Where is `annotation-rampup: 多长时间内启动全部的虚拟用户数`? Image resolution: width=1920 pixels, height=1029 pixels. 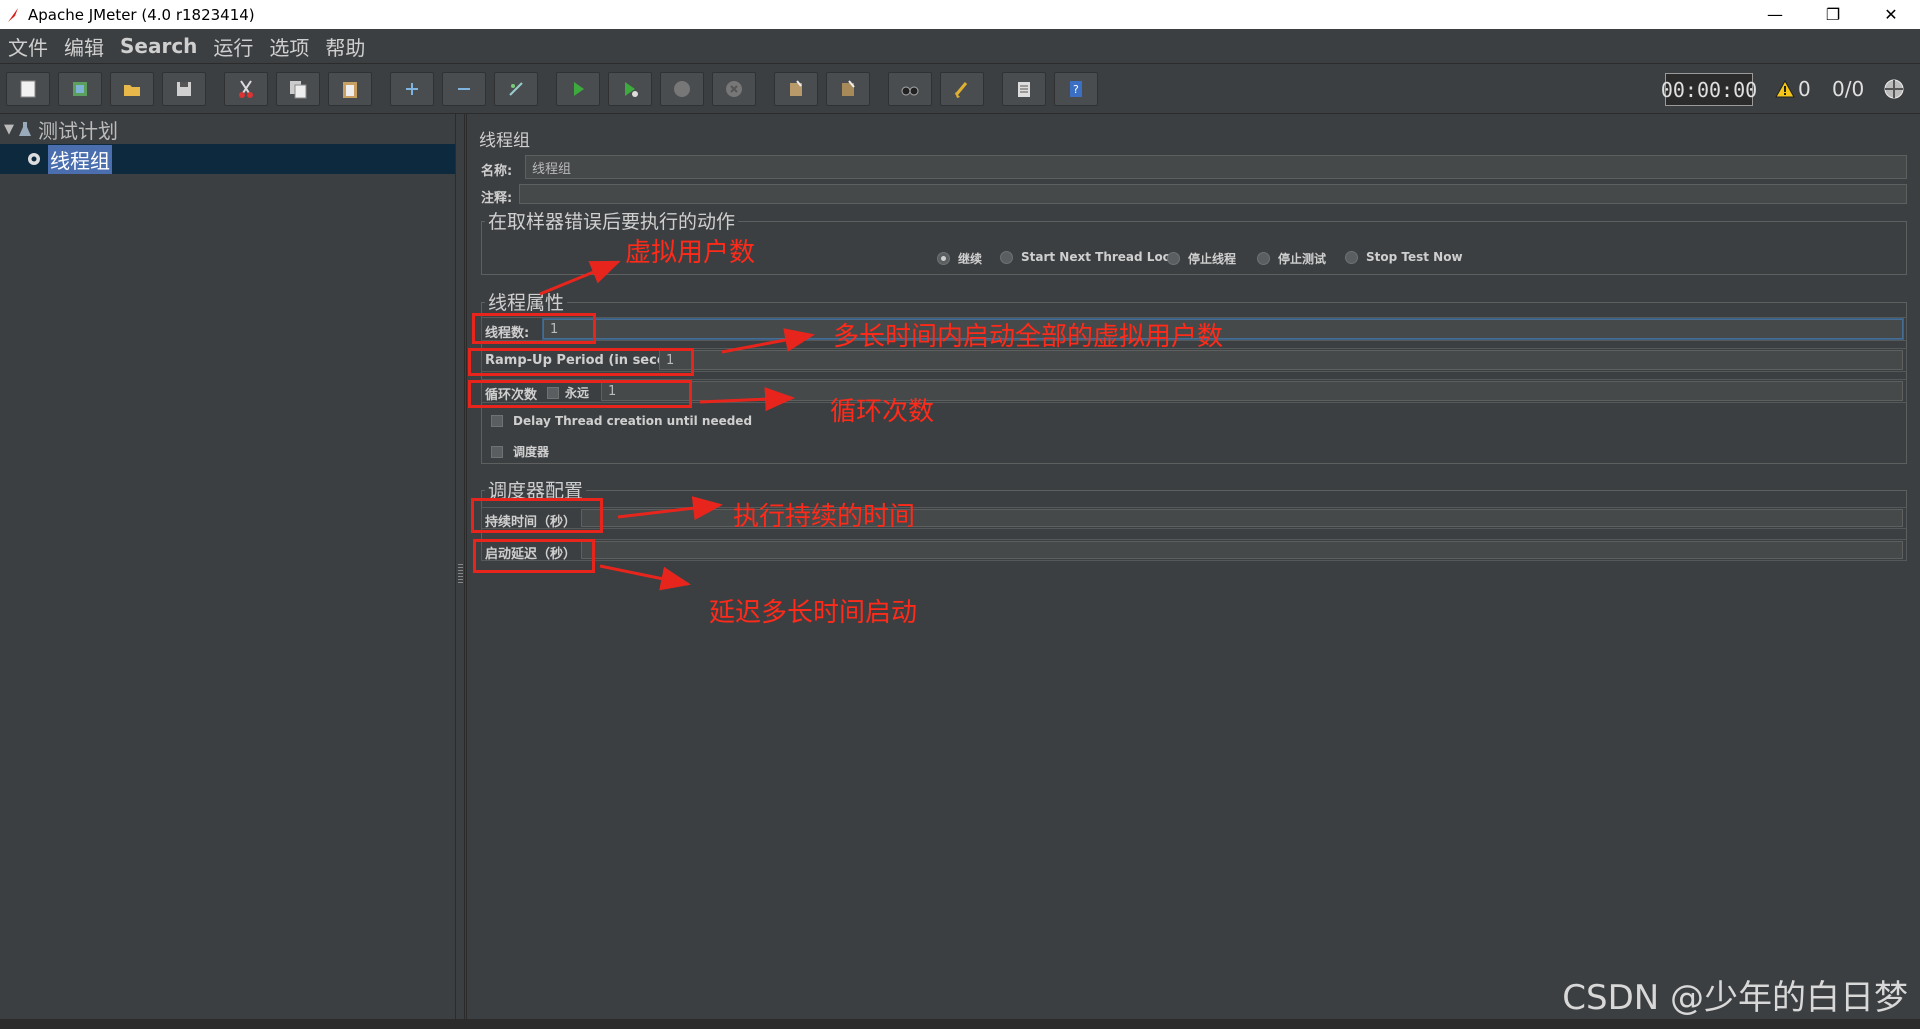 annotation-rampup: 多长时间内启动全部的虚拟用户数 is located at coordinates (1028, 337).